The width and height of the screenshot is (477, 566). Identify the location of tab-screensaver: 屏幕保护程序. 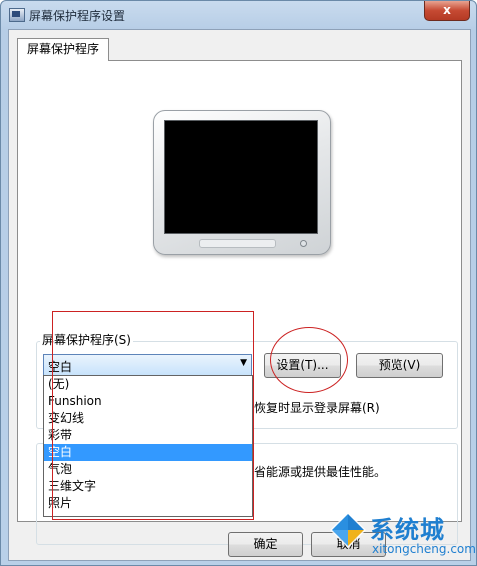
(63, 49).